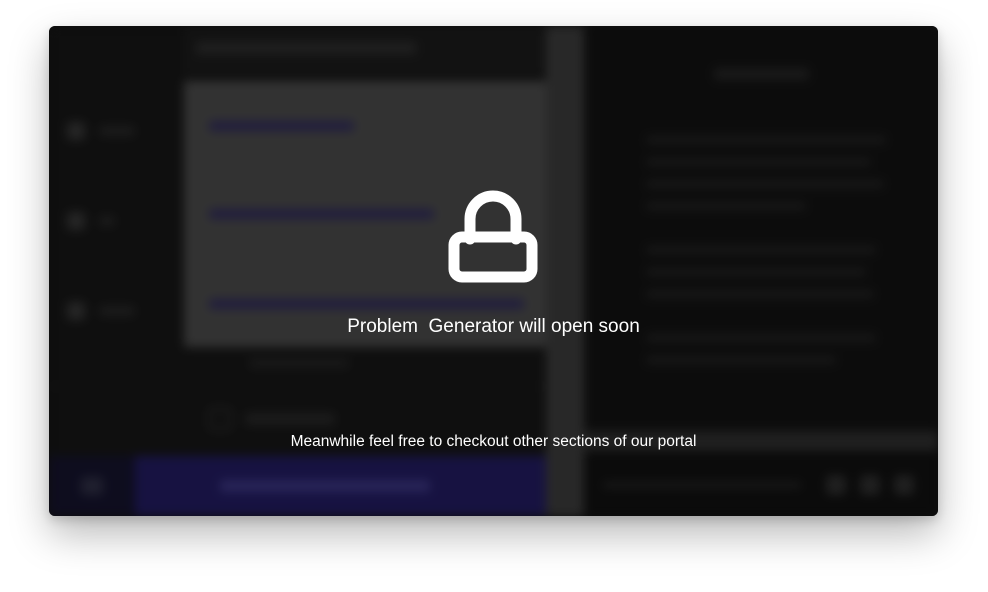  Describe the element at coordinates (493, 236) in the screenshot. I see `lock-icon` at that location.